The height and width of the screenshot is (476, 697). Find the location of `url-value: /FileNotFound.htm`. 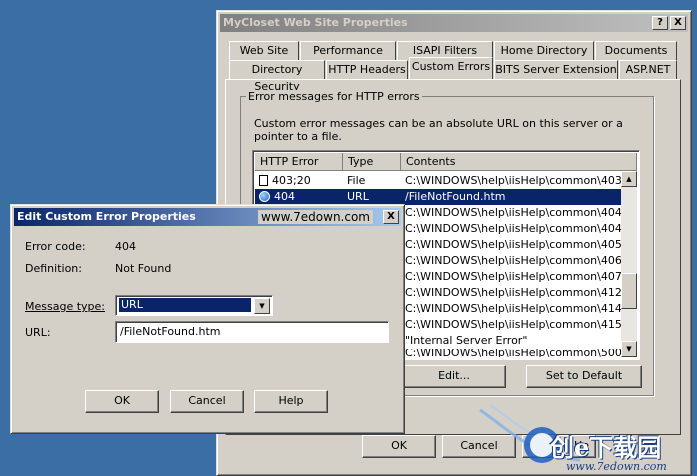

url-value: /FileNotFound.htm is located at coordinates (170, 331).